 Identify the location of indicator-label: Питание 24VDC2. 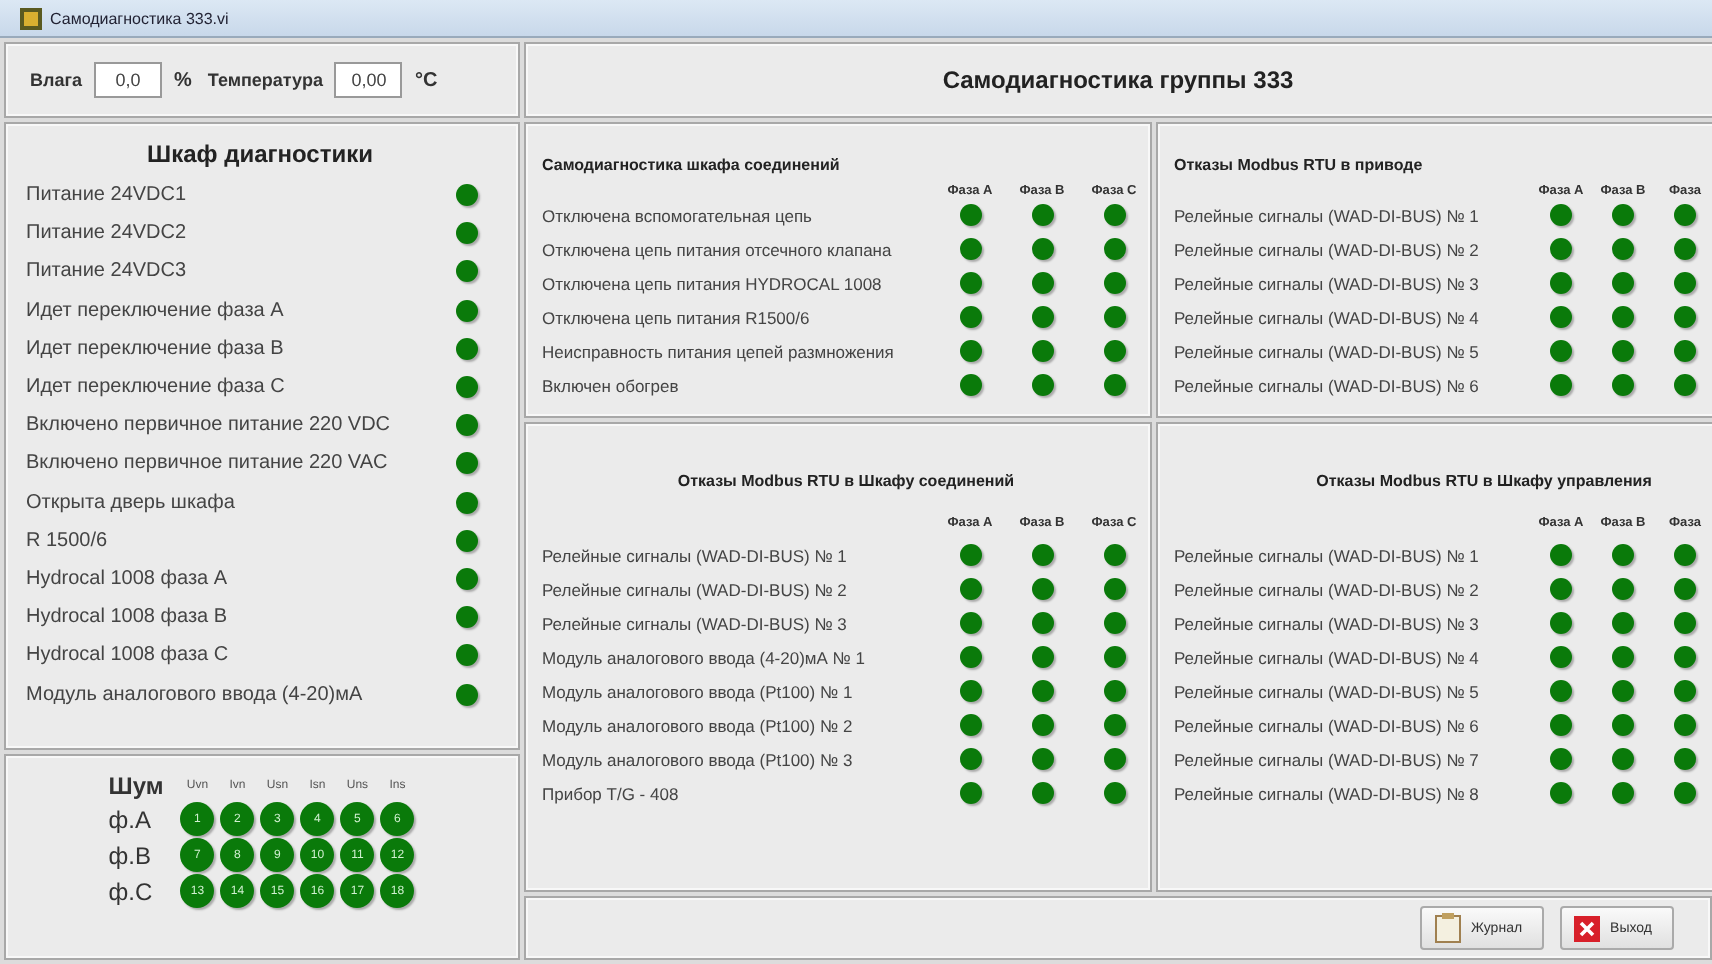
(106, 233).